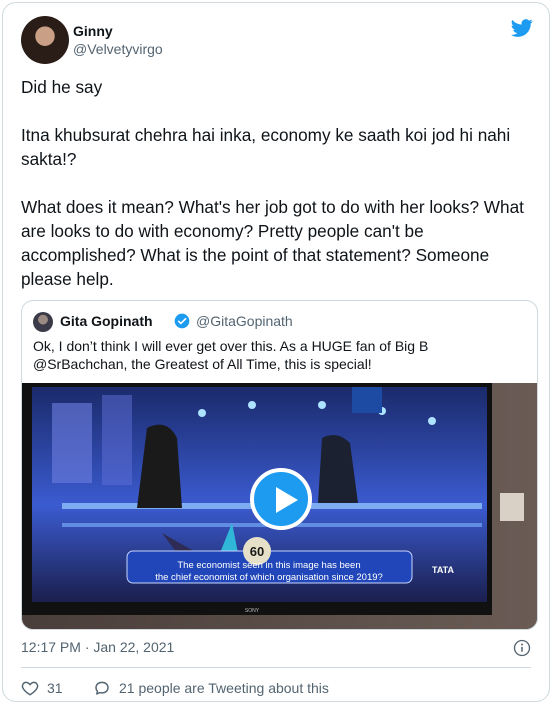 This screenshot has height=706, width=554. Describe the element at coordinates (281, 499) in the screenshot. I see `play-button` at that location.